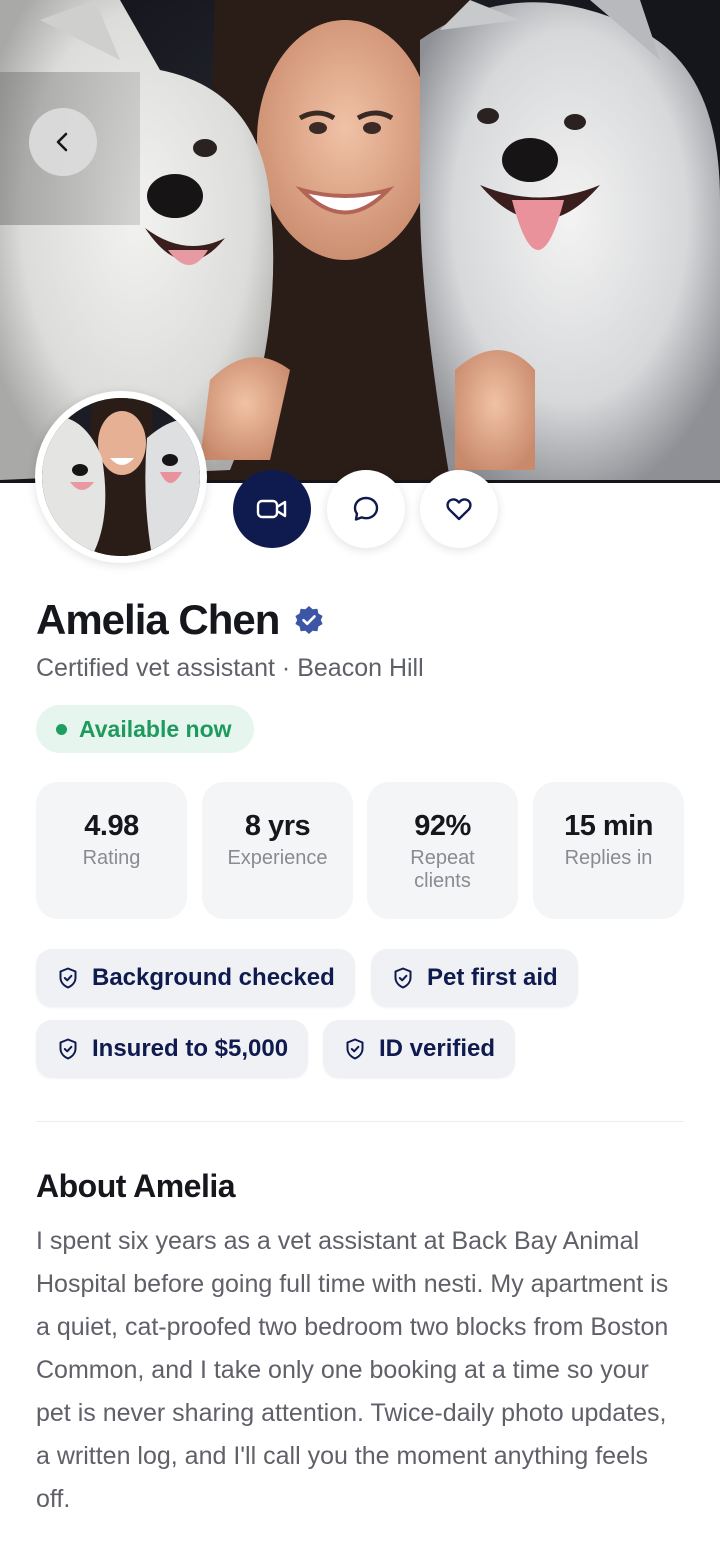 The width and height of the screenshot is (720, 1565). I want to click on trust-badge-insured: Insured to $5,000, so click(172, 1049).